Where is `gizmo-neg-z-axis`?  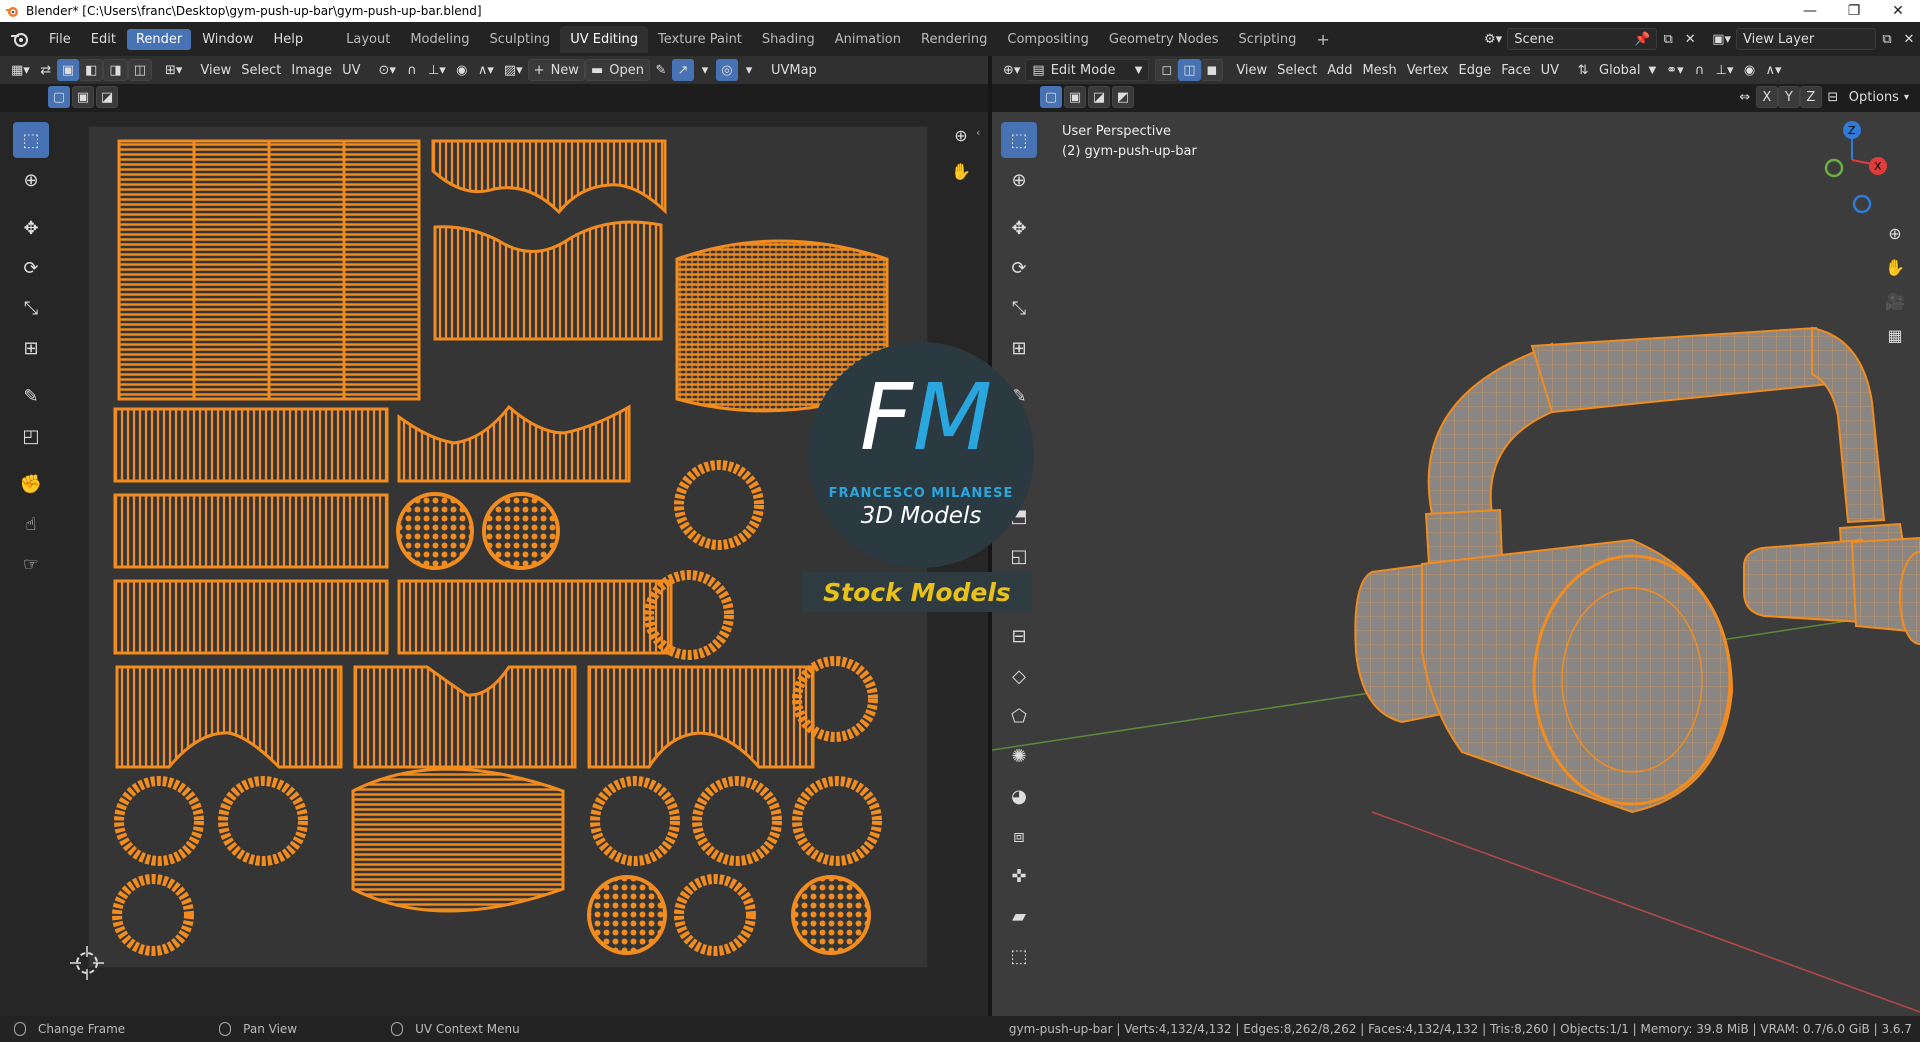
gizmo-neg-z-axis is located at coordinates (1862, 204).